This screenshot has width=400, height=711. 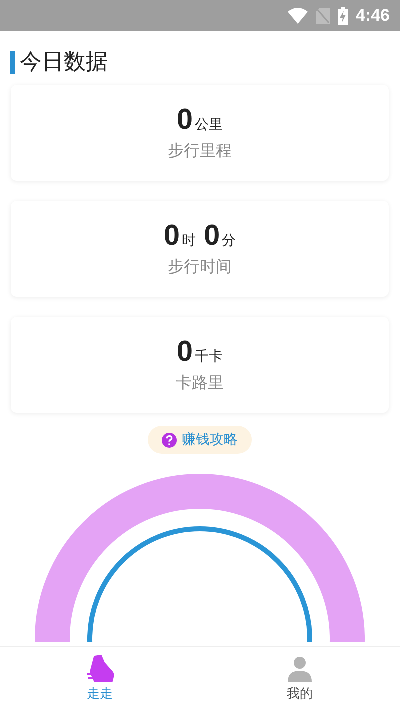 What do you see at coordinates (209, 125) in the screenshot?
I see `stat-unit: 公里` at bounding box center [209, 125].